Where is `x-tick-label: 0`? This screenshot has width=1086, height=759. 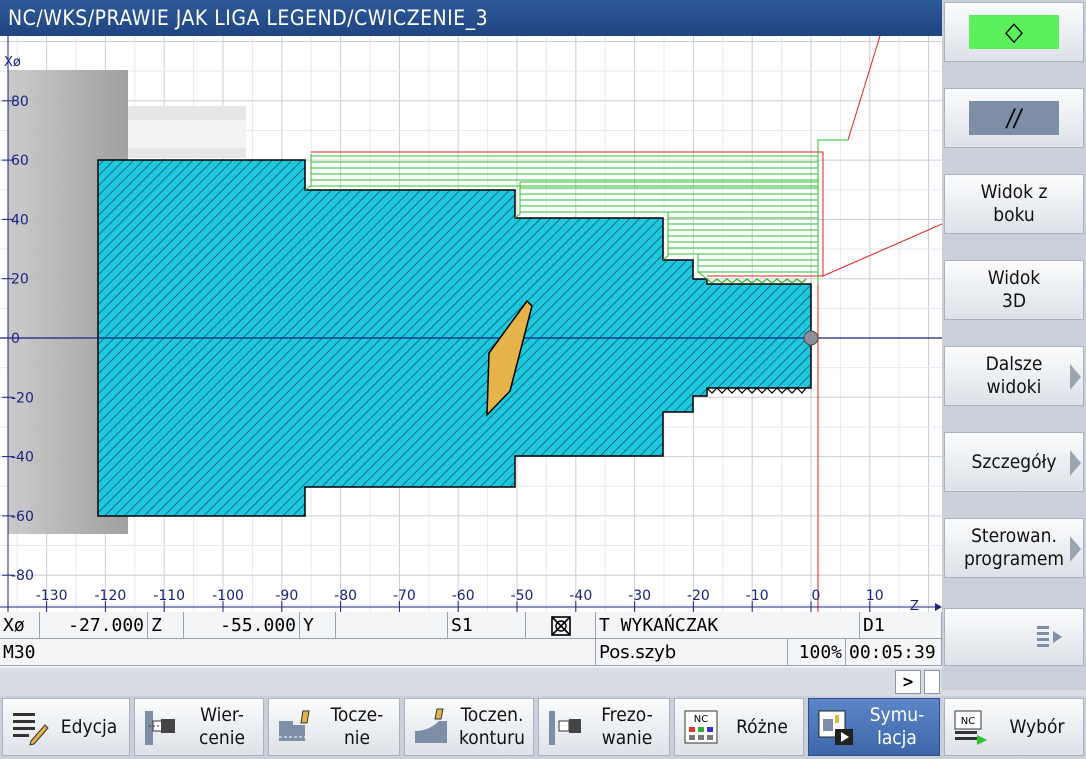 x-tick-label: 0 is located at coordinates (15, 339).